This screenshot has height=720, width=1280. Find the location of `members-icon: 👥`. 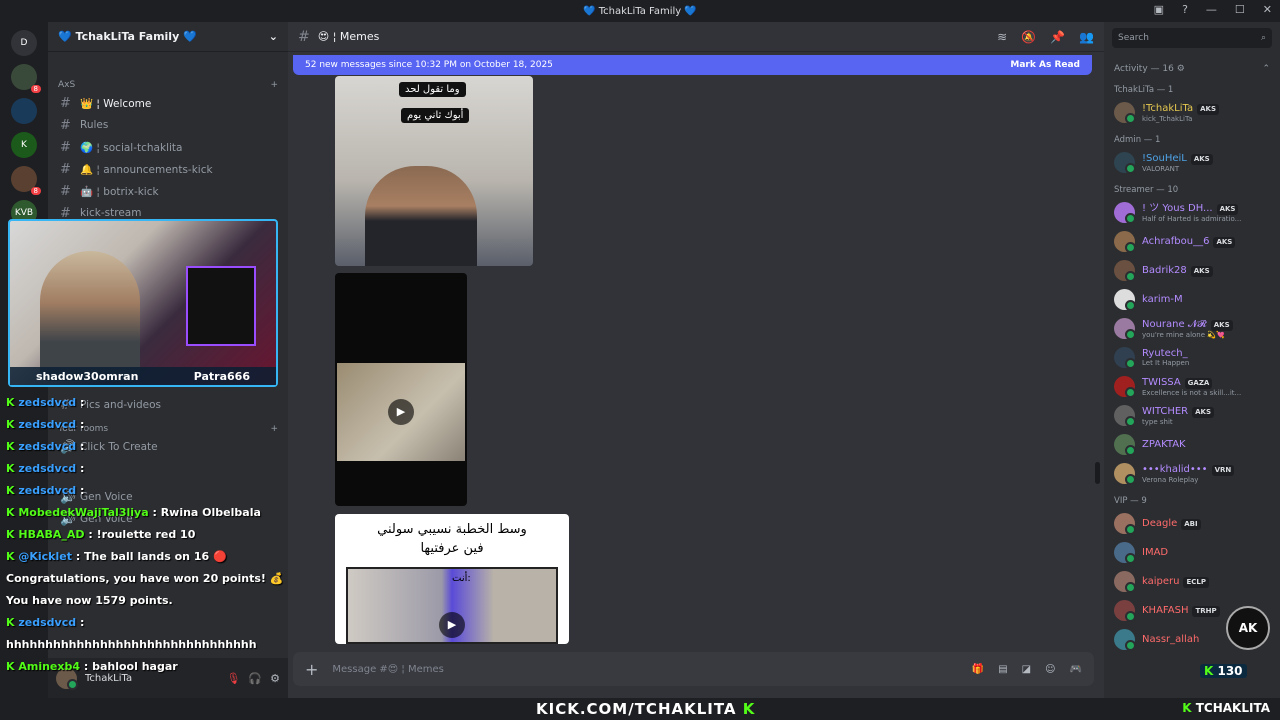

members-icon: 👥 is located at coordinates (1086, 37).